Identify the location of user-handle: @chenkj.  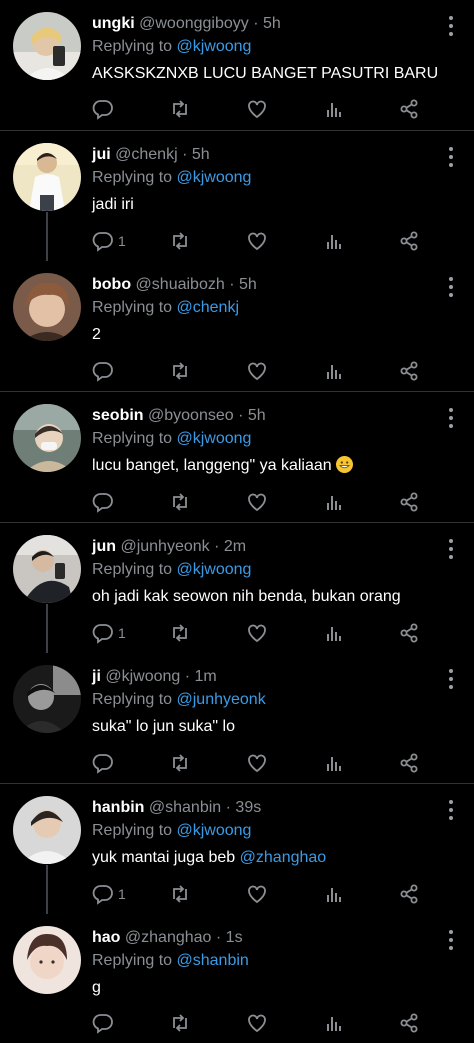
(146, 154).